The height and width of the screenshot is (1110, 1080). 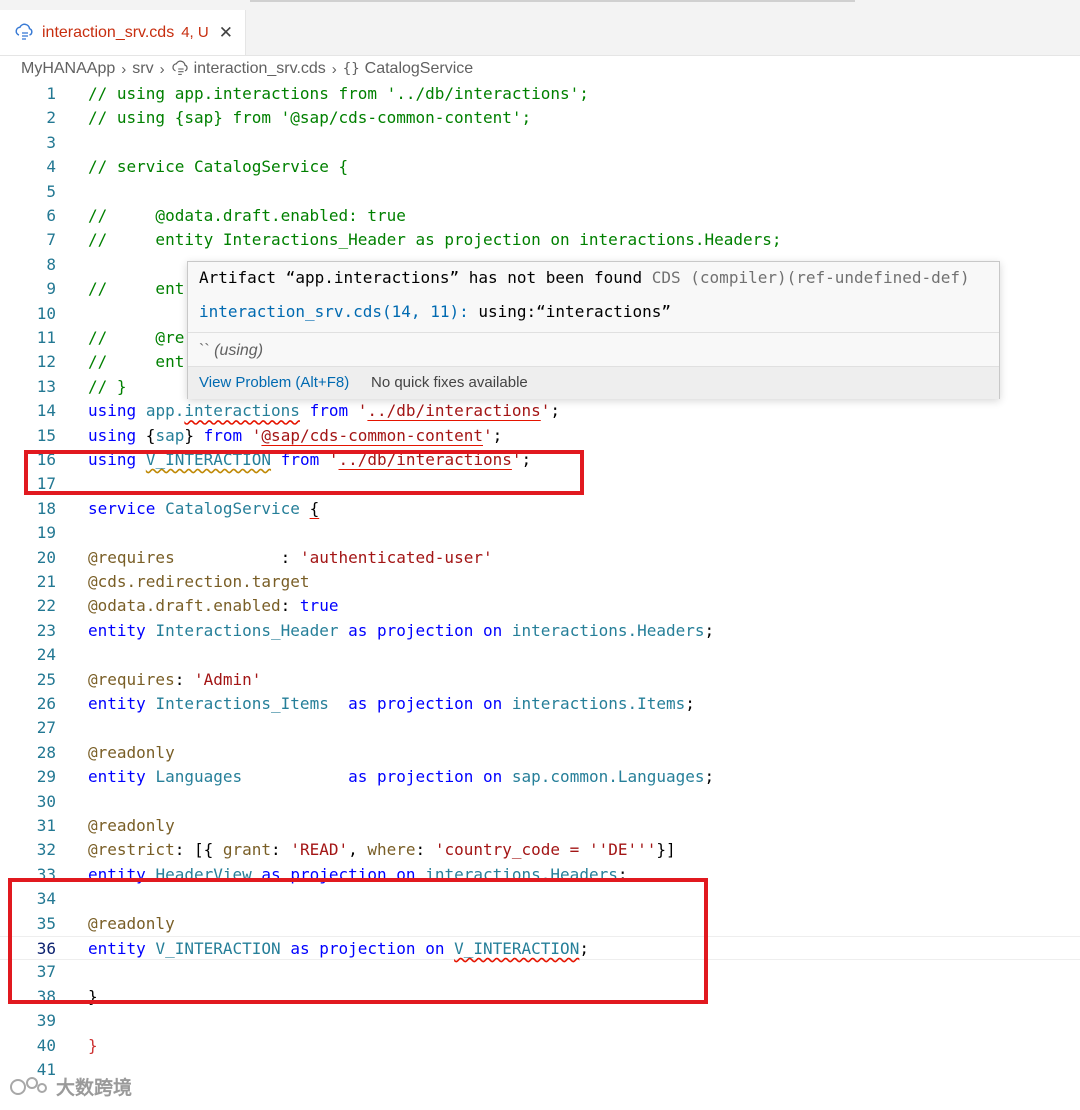 What do you see at coordinates (46, 411) in the screenshot?
I see `line-number: 14` at bounding box center [46, 411].